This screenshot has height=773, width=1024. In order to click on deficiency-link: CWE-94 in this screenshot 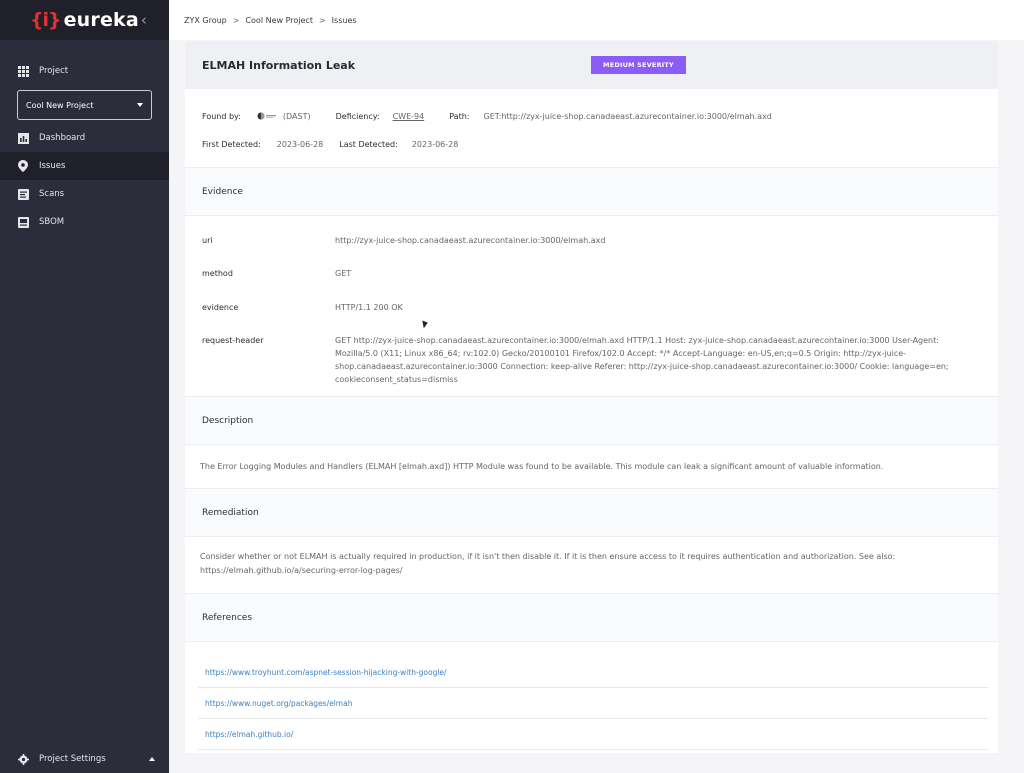, I will do `click(409, 116)`.